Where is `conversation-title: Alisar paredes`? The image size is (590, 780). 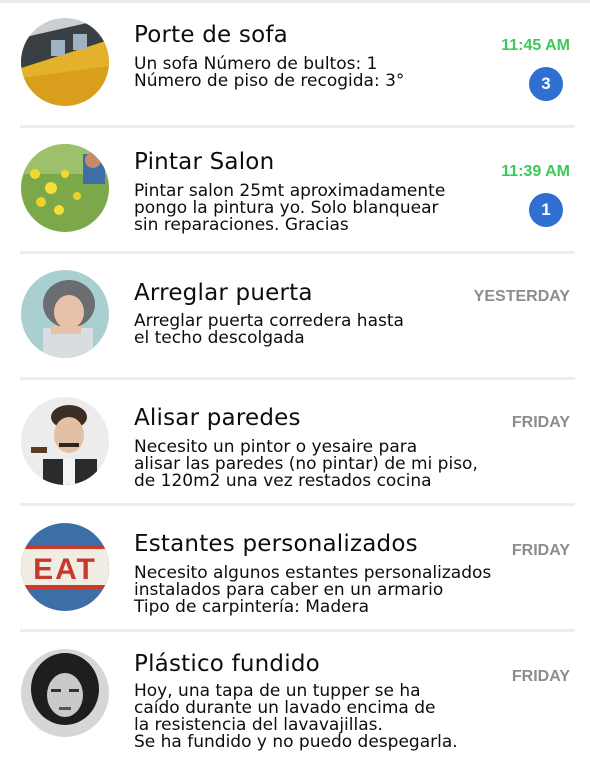 conversation-title: Alisar paredes is located at coordinates (217, 418).